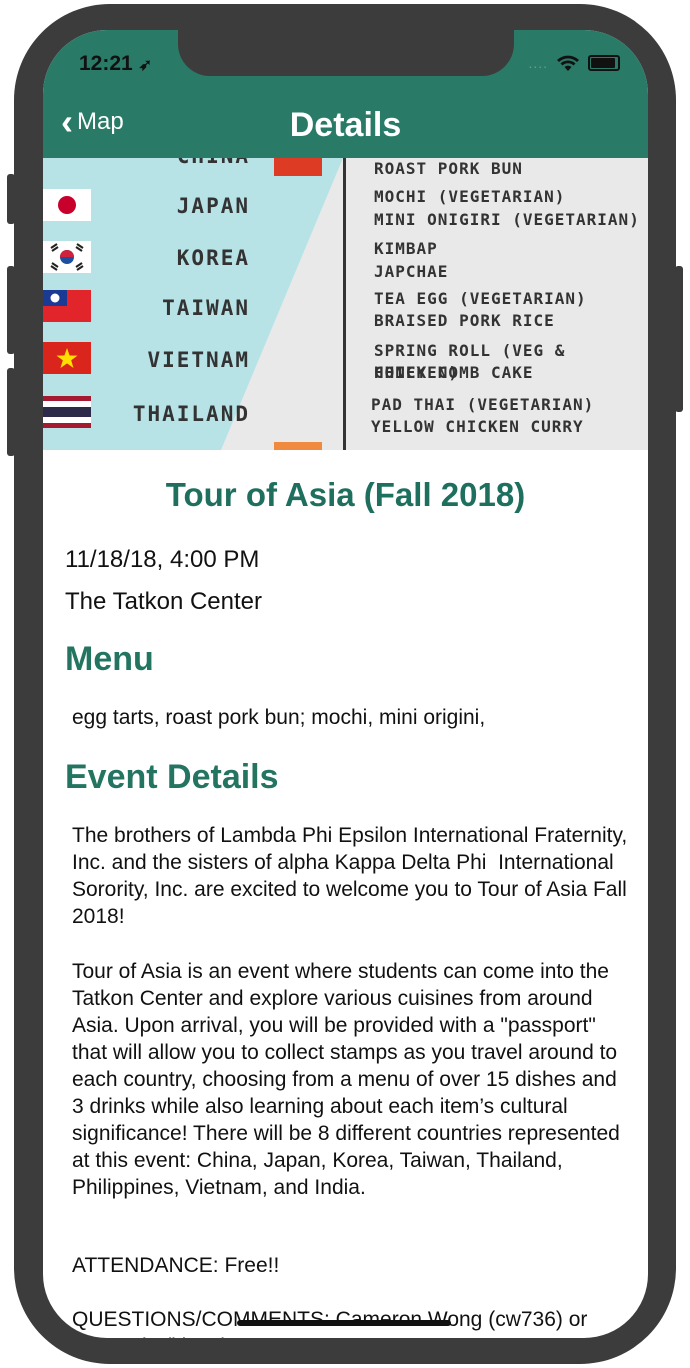 This screenshot has width=690, height=1368. I want to click on taiwan-flag-icon, so click(67, 306).